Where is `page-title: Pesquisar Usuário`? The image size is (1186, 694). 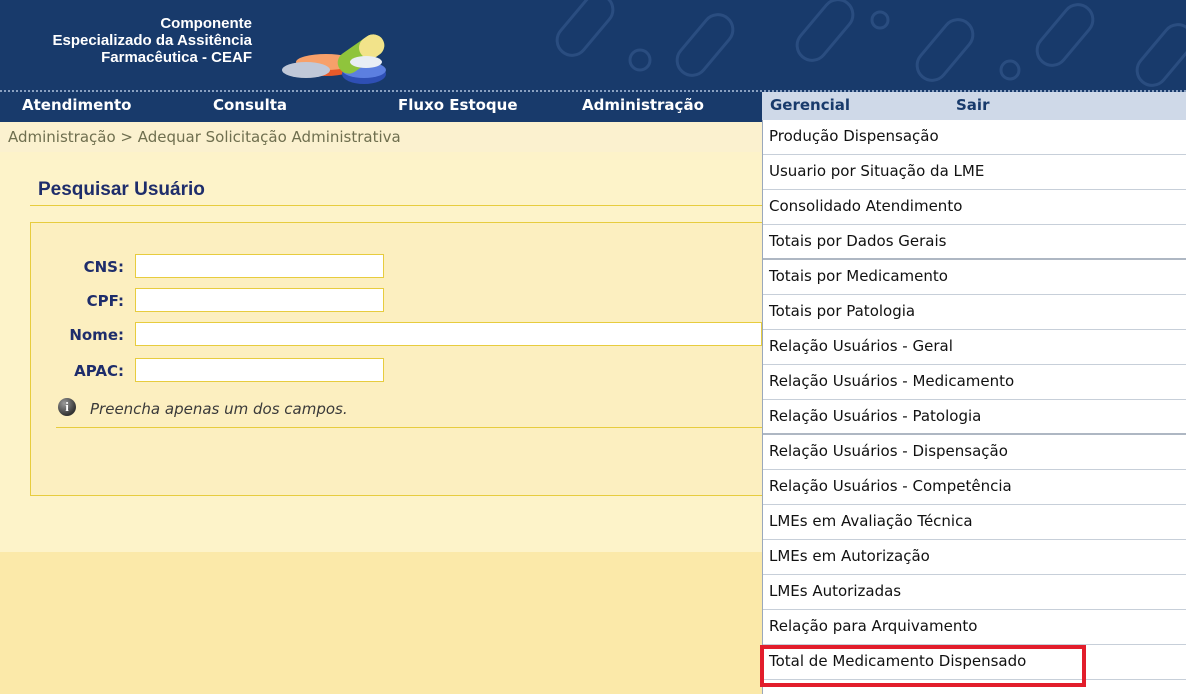 page-title: Pesquisar Usuário is located at coordinates (121, 189).